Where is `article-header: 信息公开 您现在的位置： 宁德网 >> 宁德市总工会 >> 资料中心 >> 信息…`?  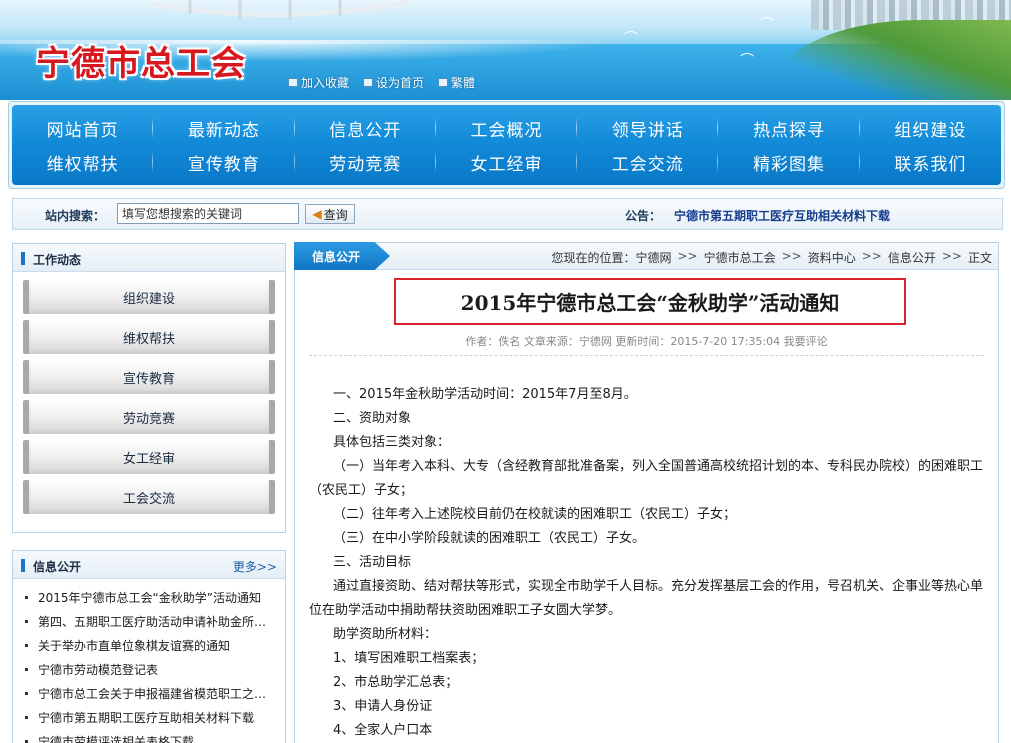
article-header: 信息公开 您现在的位置： 宁德网 >> 宁德市总工会 >> 资料中心 >> 信息… is located at coordinates (646, 256).